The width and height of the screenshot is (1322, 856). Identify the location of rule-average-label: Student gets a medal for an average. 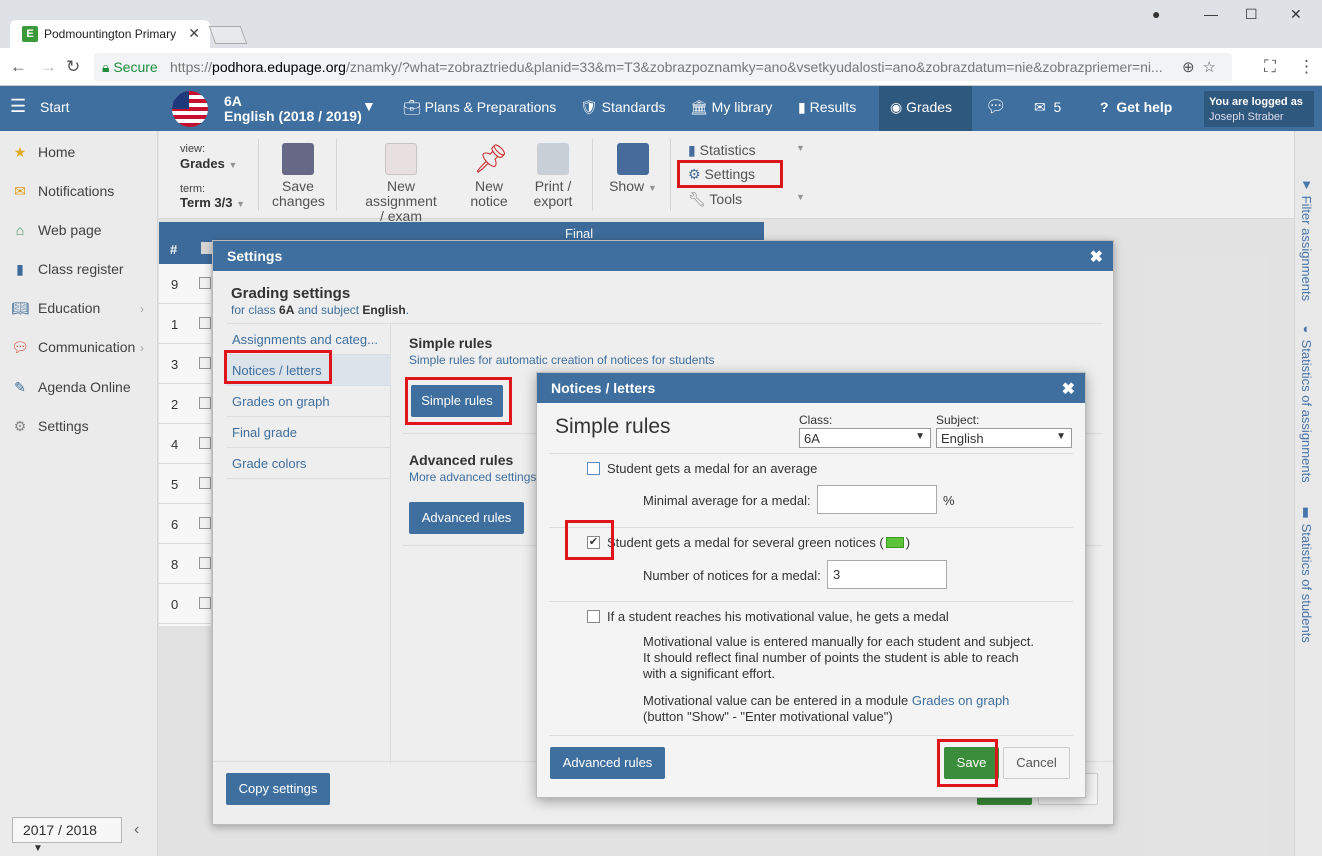
(712, 468).